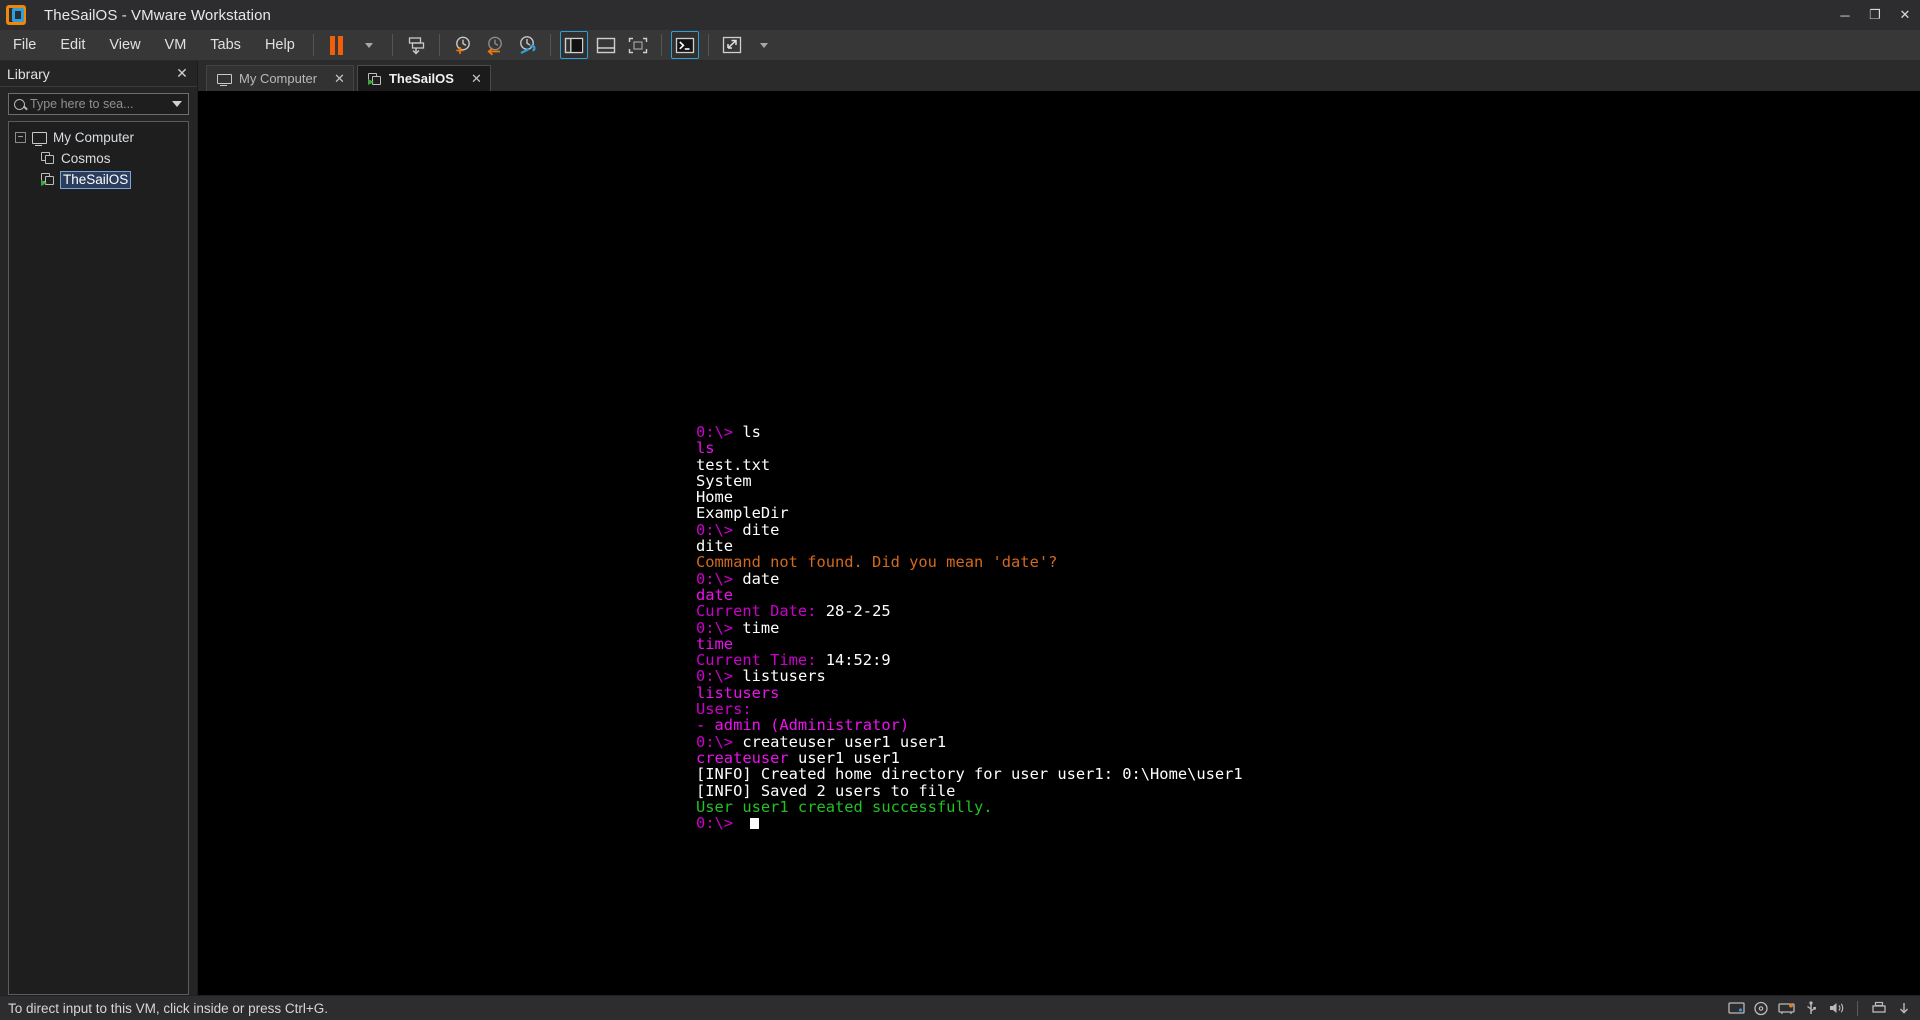 The image size is (1920, 1020). I want to click on tree-item-label: My Computer, so click(94, 137).